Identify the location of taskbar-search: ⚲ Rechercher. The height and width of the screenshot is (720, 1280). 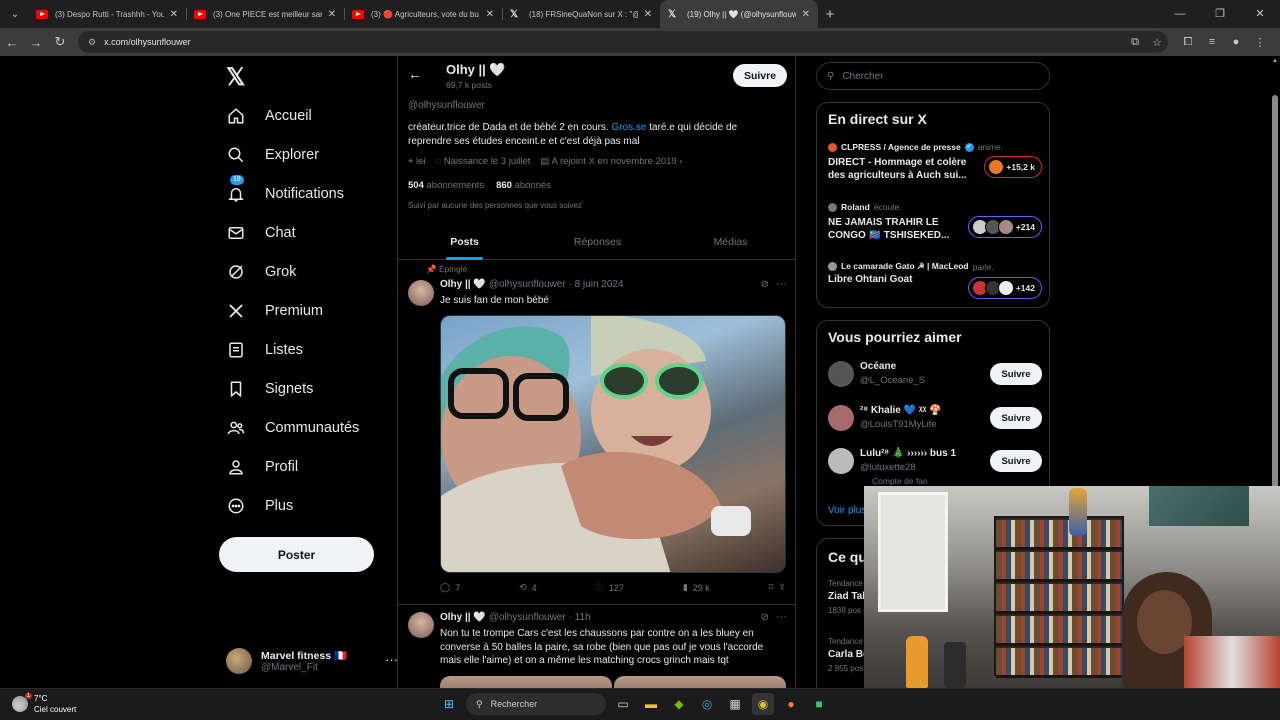
(536, 704).